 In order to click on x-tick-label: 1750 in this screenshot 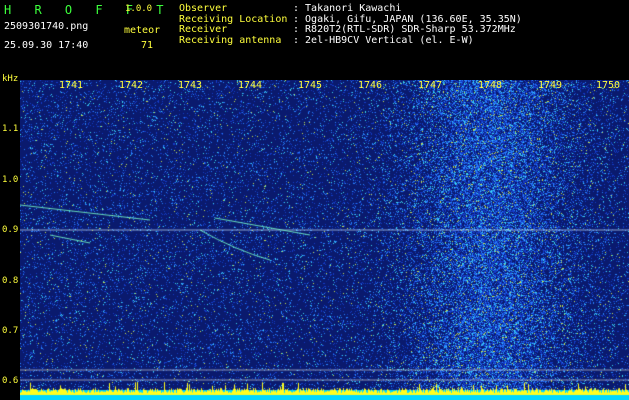, I will do `click(608, 85)`.